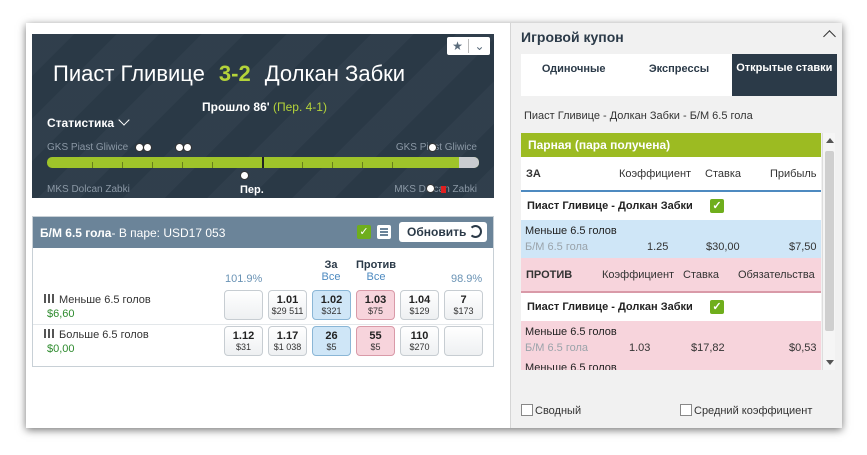  Describe the element at coordinates (384, 232) in the screenshot. I see `list-icon` at that location.